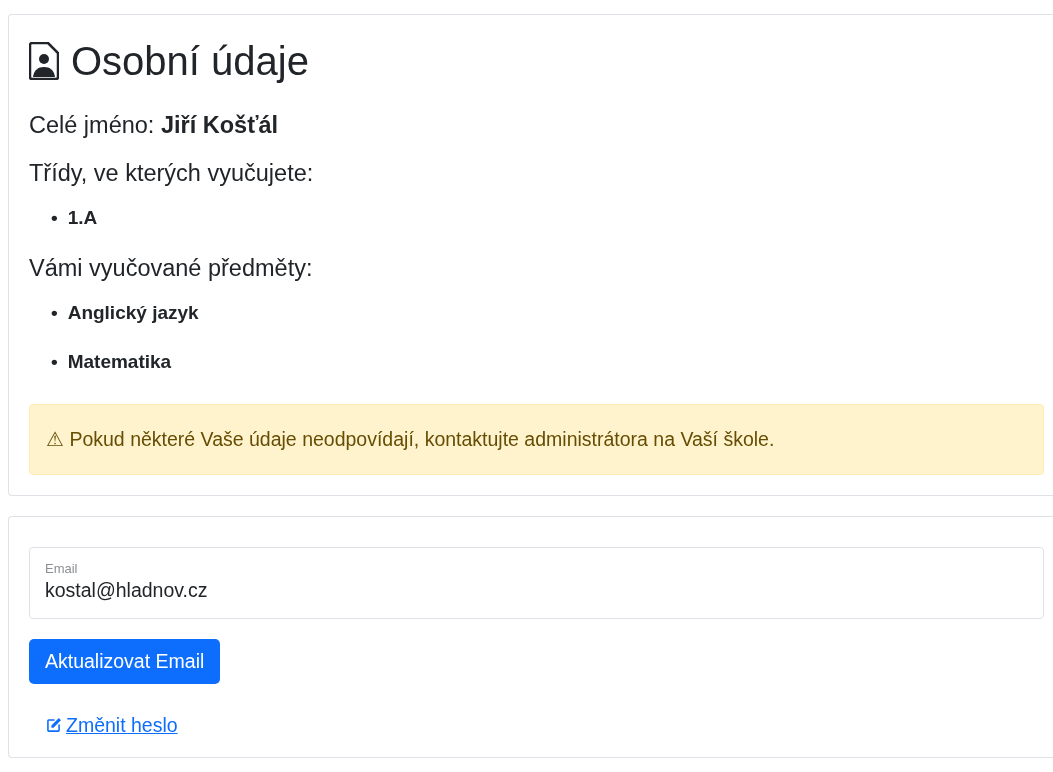 Image resolution: width=1053 pixels, height=772 pixels. Describe the element at coordinates (125, 661) in the screenshot. I see `update-email-button: Aktualizovat Email` at that location.